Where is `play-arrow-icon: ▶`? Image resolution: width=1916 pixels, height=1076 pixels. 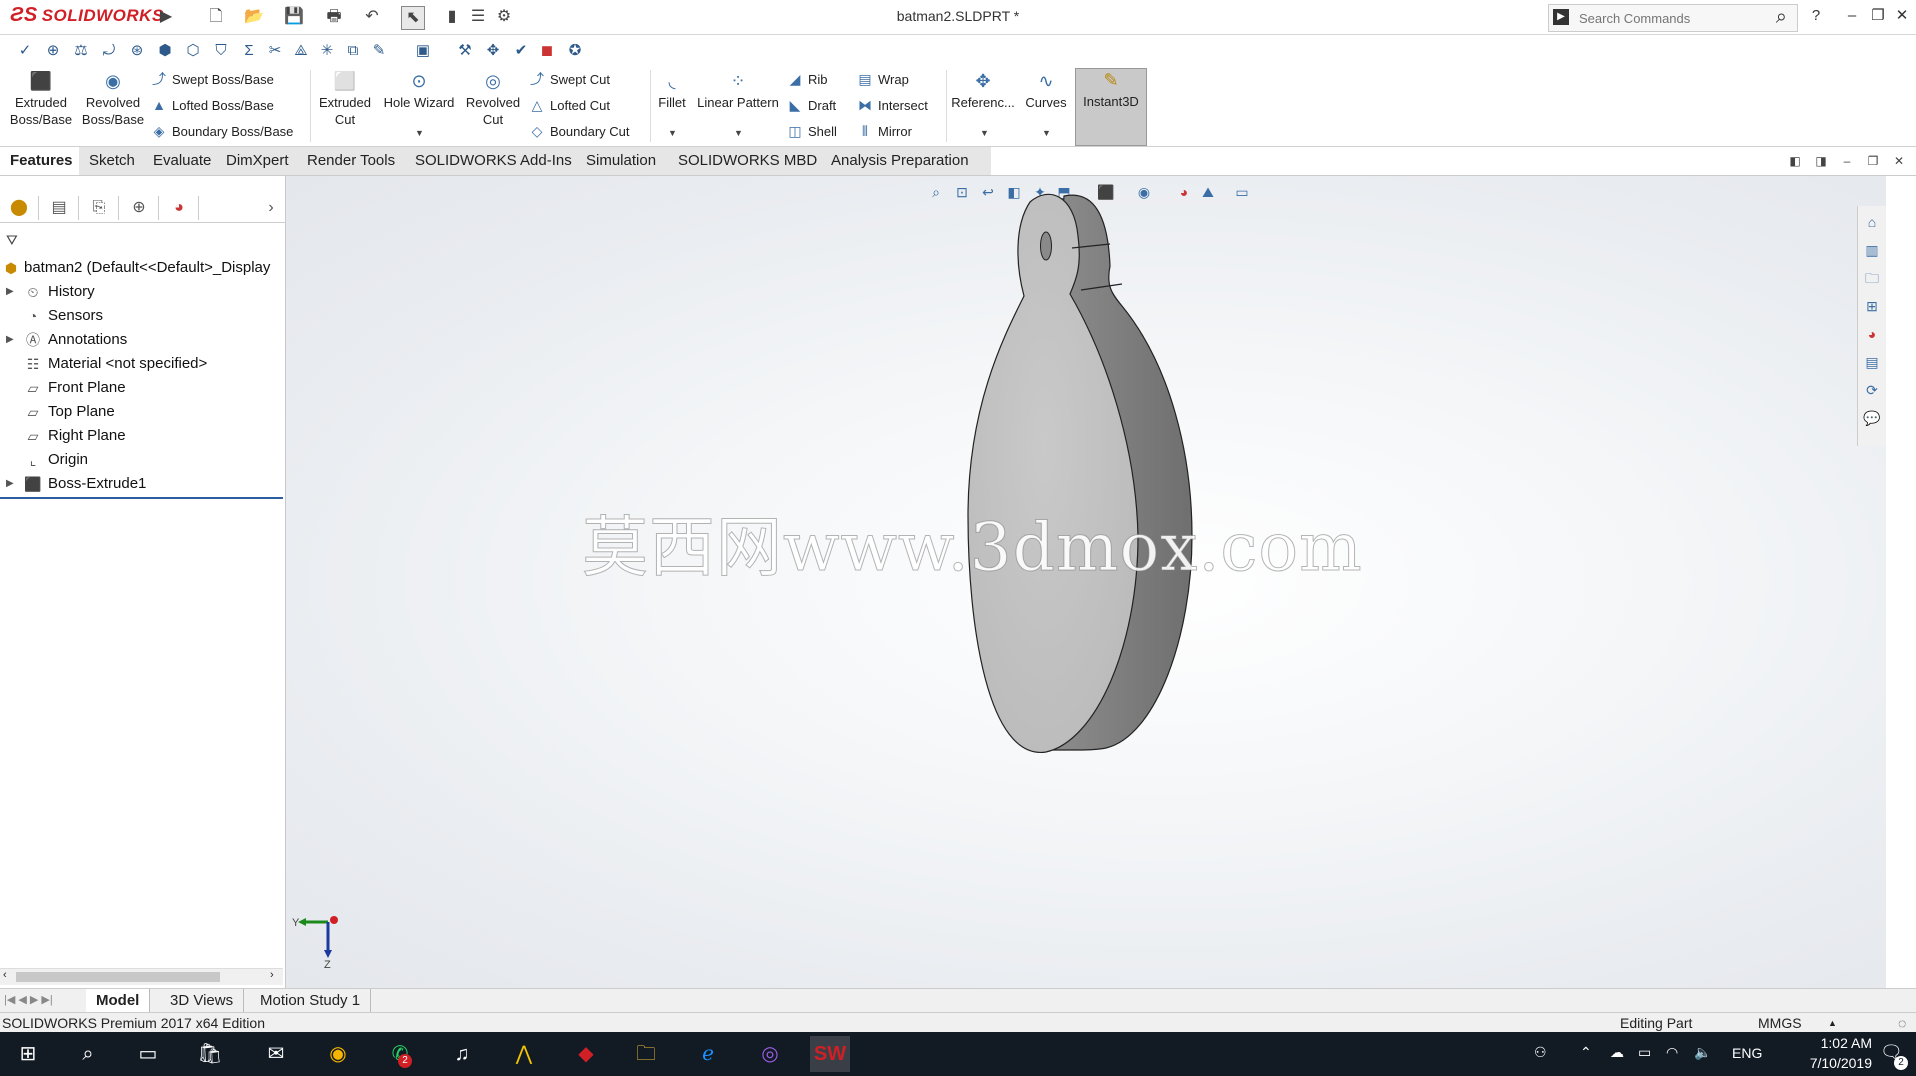 play-arrow-icon: ▶ is located at coordinates (166, 17).